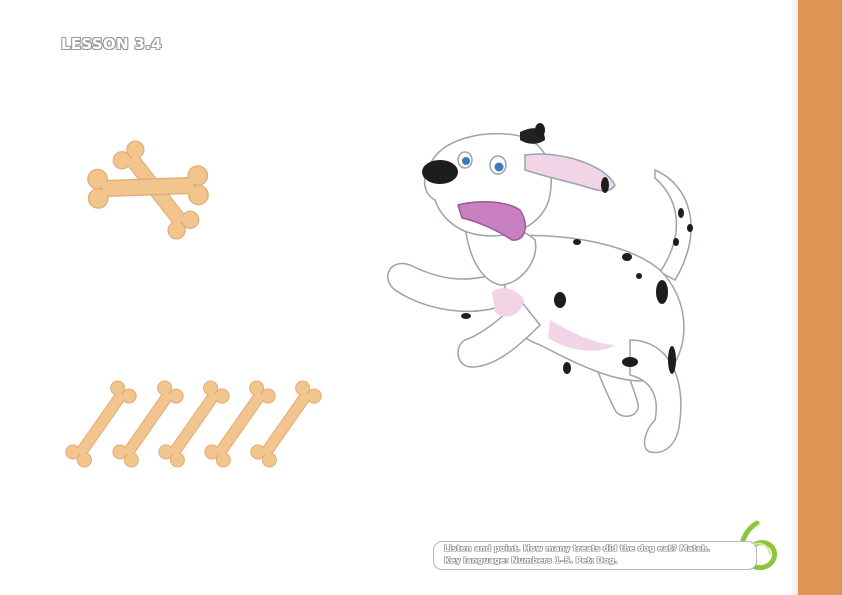 This screenshot has width=842, height=595. I want to click on top-bone-group, so click(148, 190).